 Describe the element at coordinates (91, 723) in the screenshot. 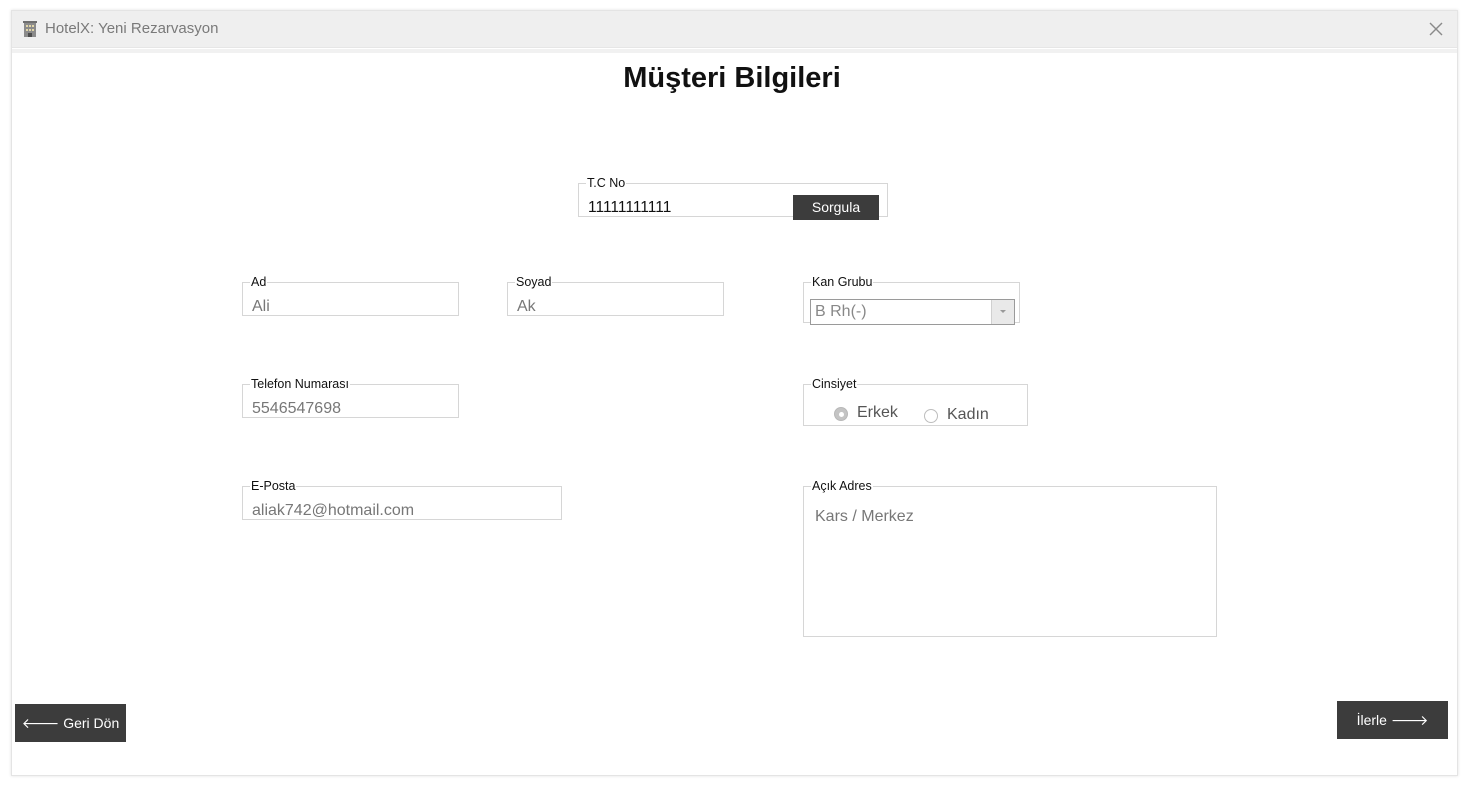

I see `back-button-label: Geri Dön` at that location.